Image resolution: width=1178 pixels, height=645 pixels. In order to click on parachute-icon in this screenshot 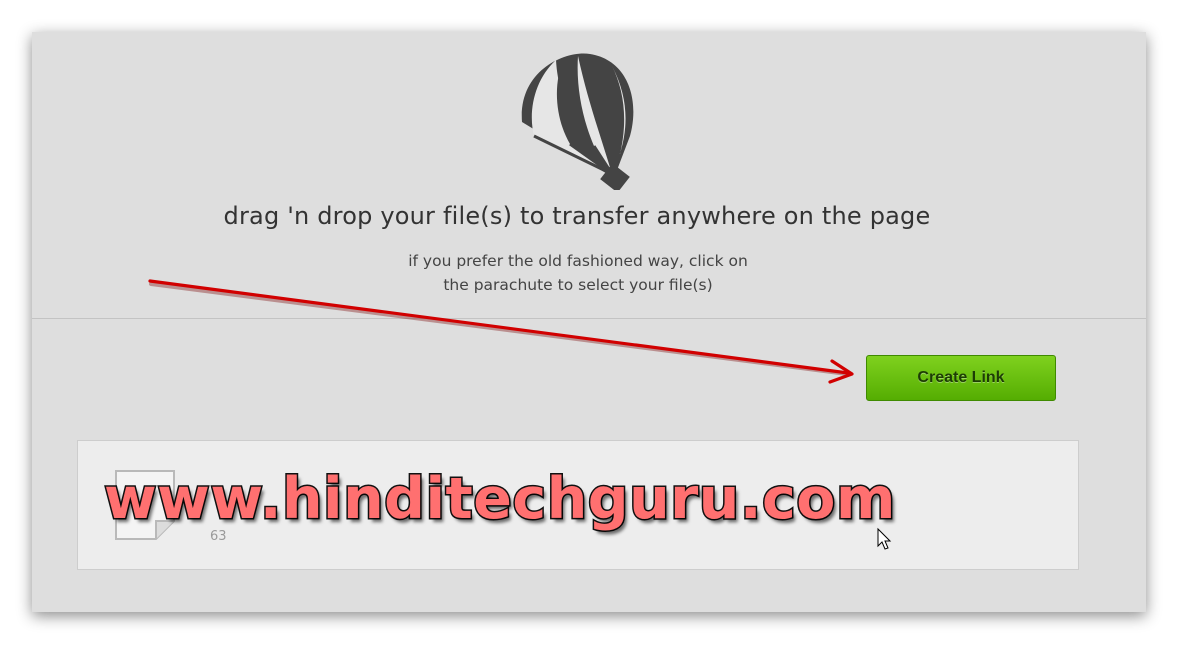, I will do `click(578, 120)`.